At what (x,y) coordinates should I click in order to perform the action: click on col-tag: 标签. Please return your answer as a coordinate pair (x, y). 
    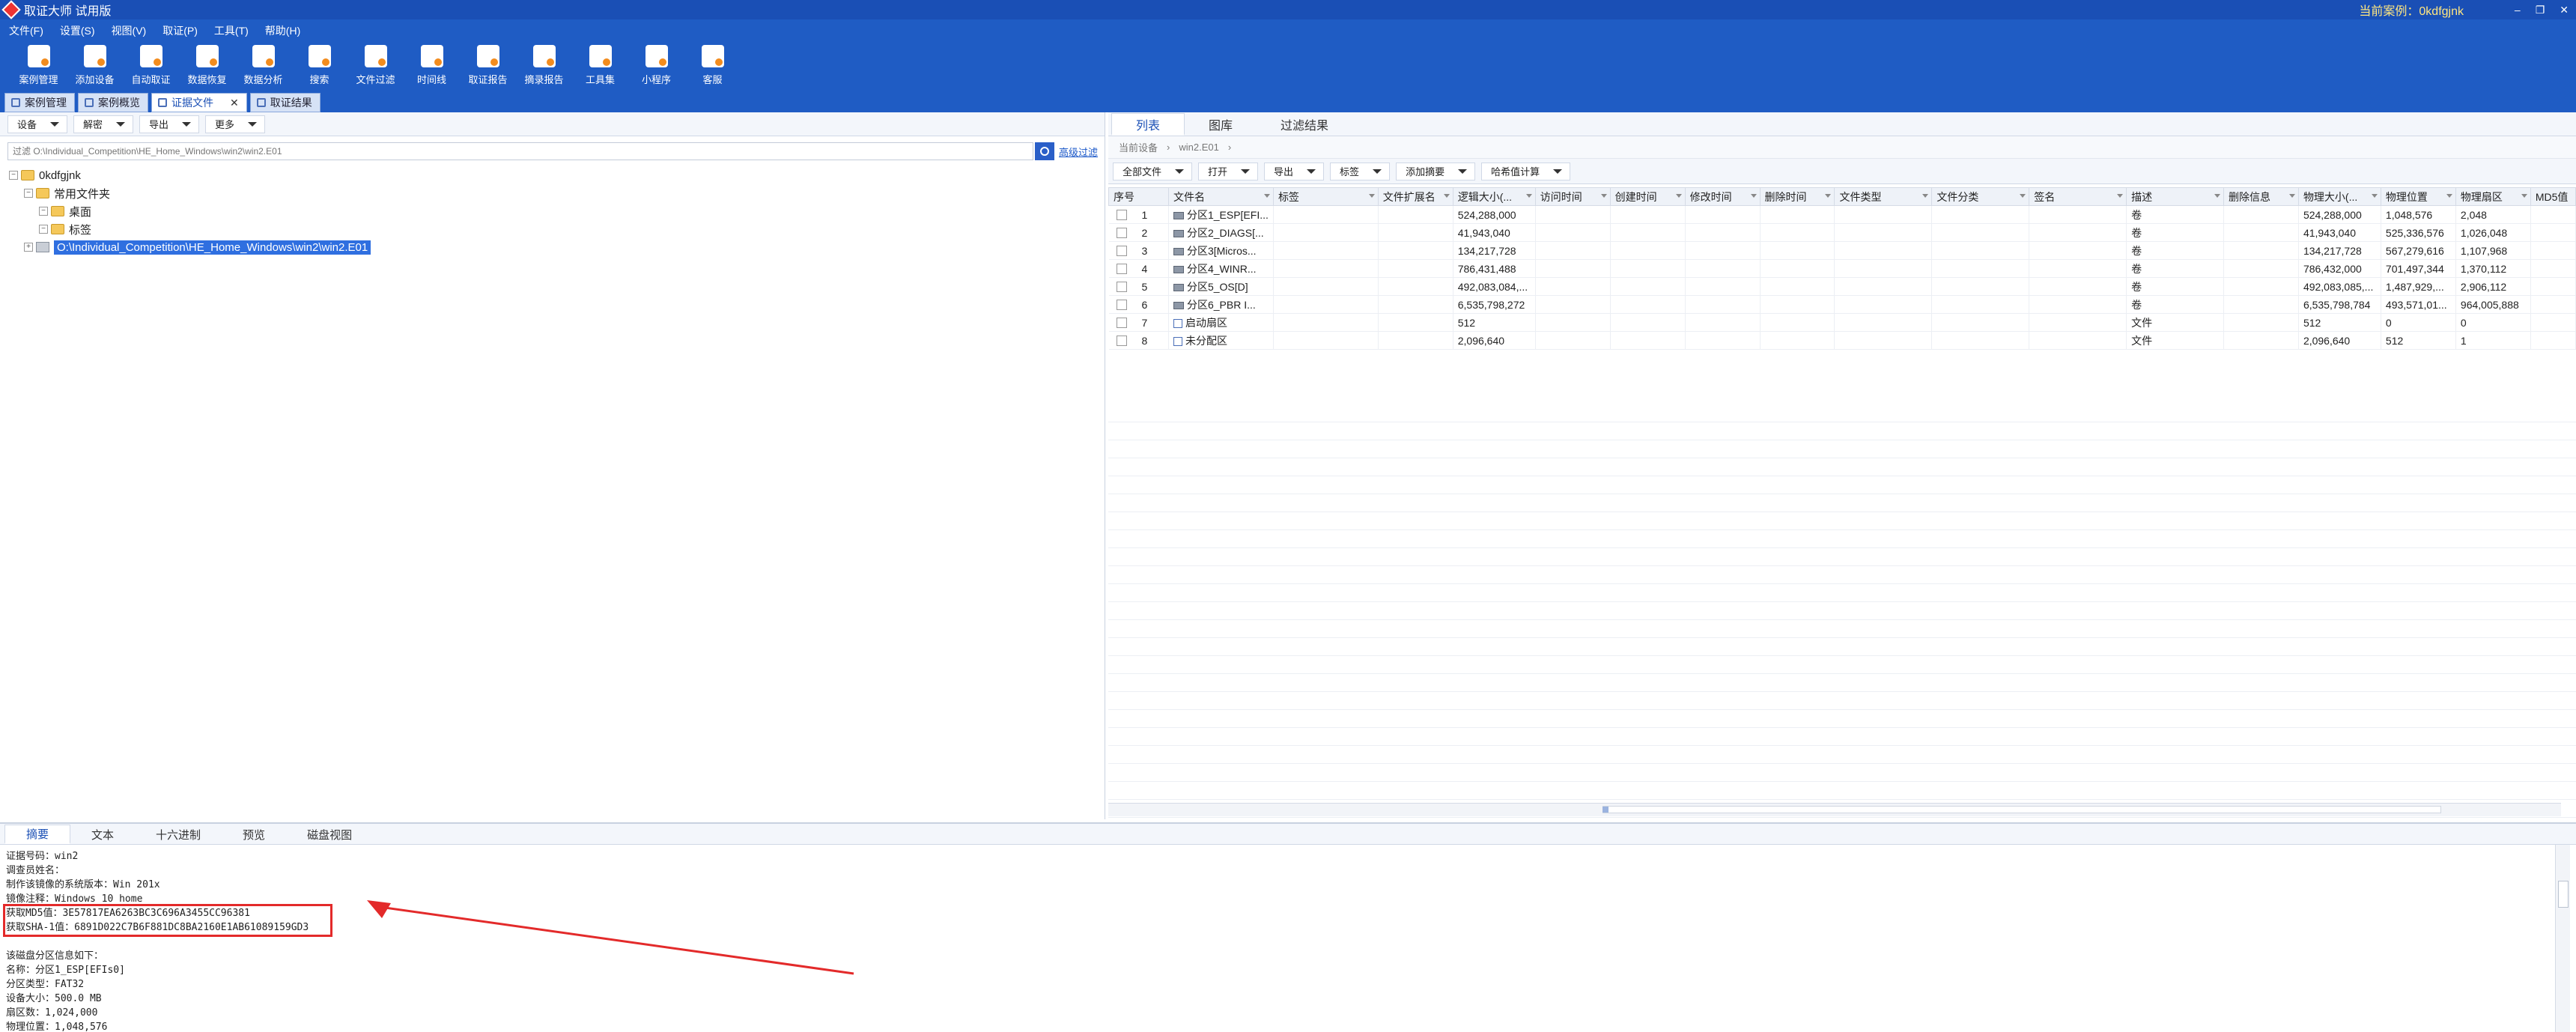
    Looking at the image, I should click on (1325, 196).